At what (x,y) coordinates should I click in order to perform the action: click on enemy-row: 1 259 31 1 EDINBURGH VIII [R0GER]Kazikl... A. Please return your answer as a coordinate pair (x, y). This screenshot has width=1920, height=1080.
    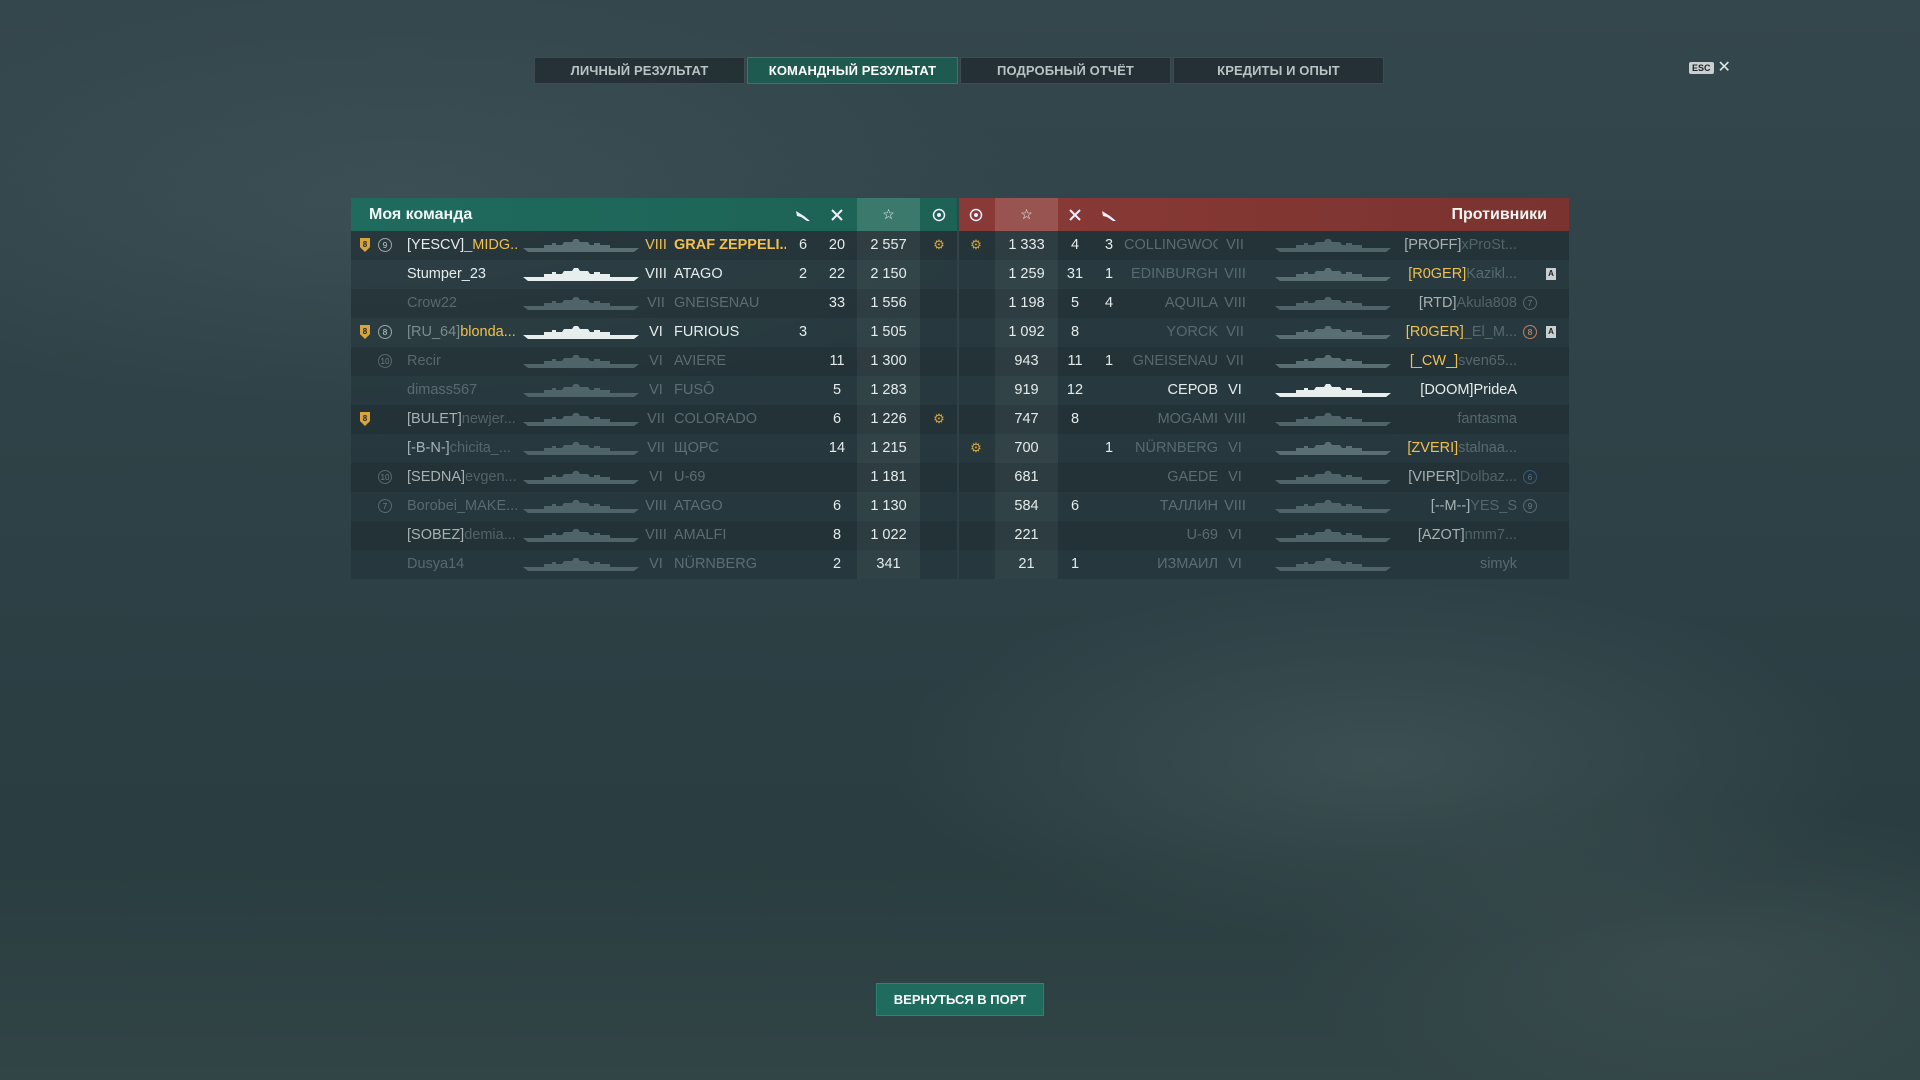
    Looking at the image, I should click on (1264, 274).